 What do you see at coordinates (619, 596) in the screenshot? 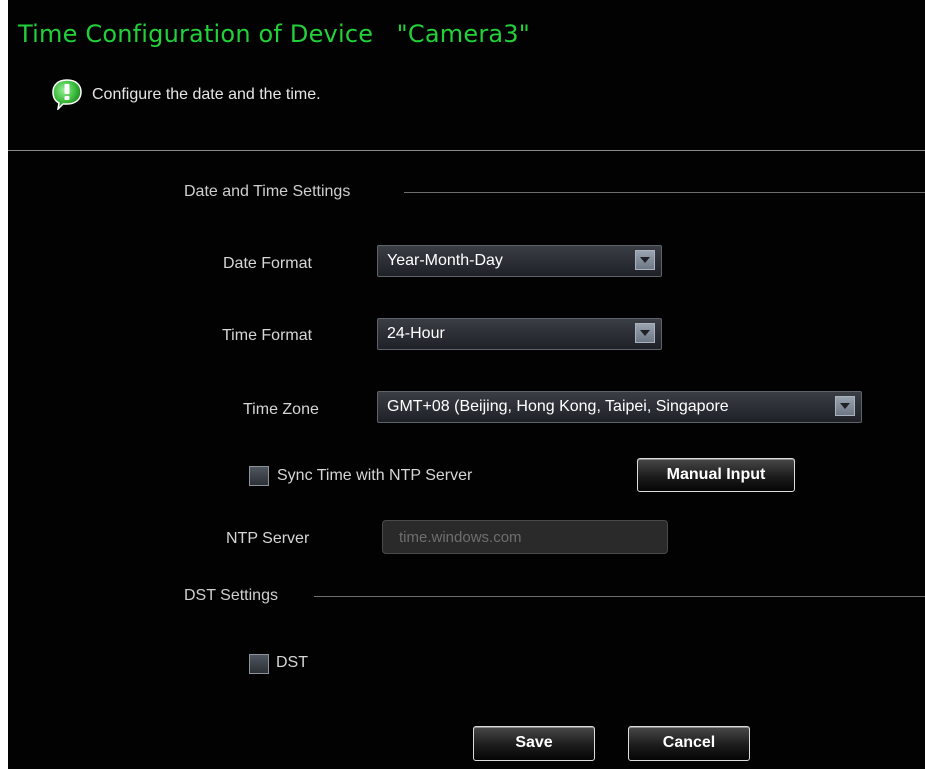
I see `section-divider-dst` at bounding box center [619, 596].